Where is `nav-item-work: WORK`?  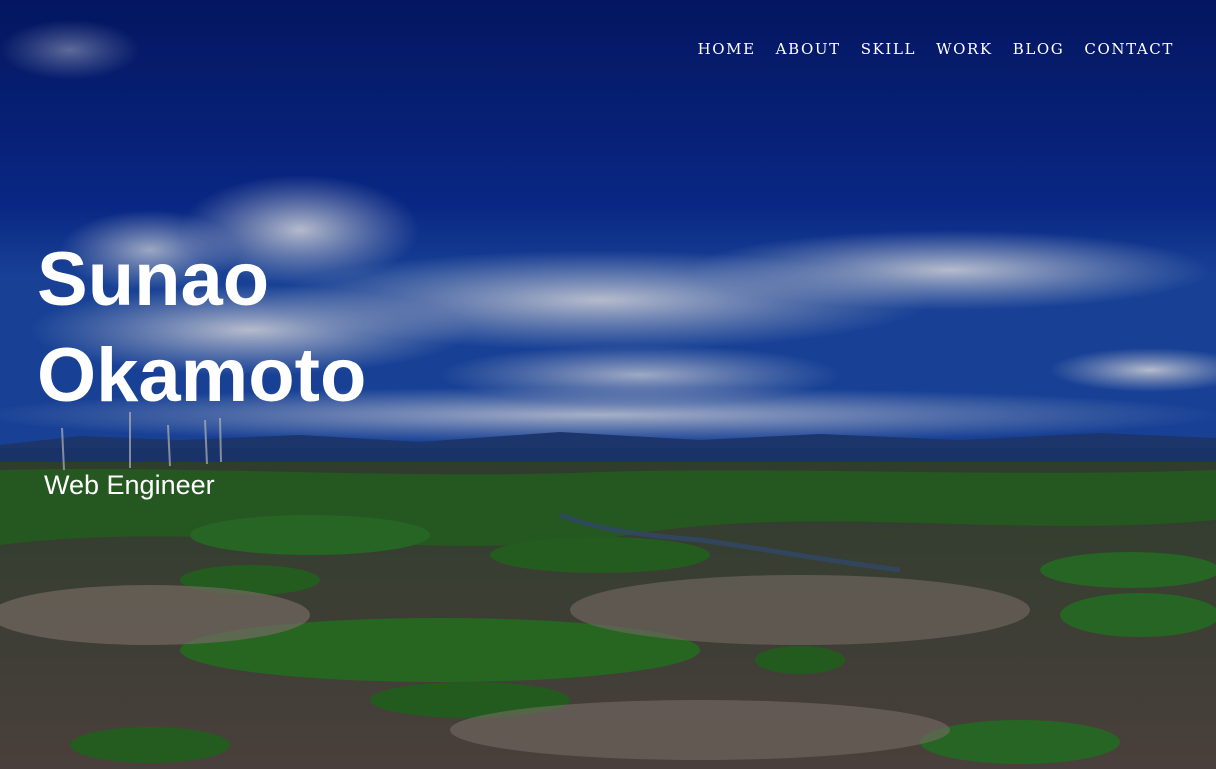
nav-item-work: WORK is located at coordinates (964, 49).